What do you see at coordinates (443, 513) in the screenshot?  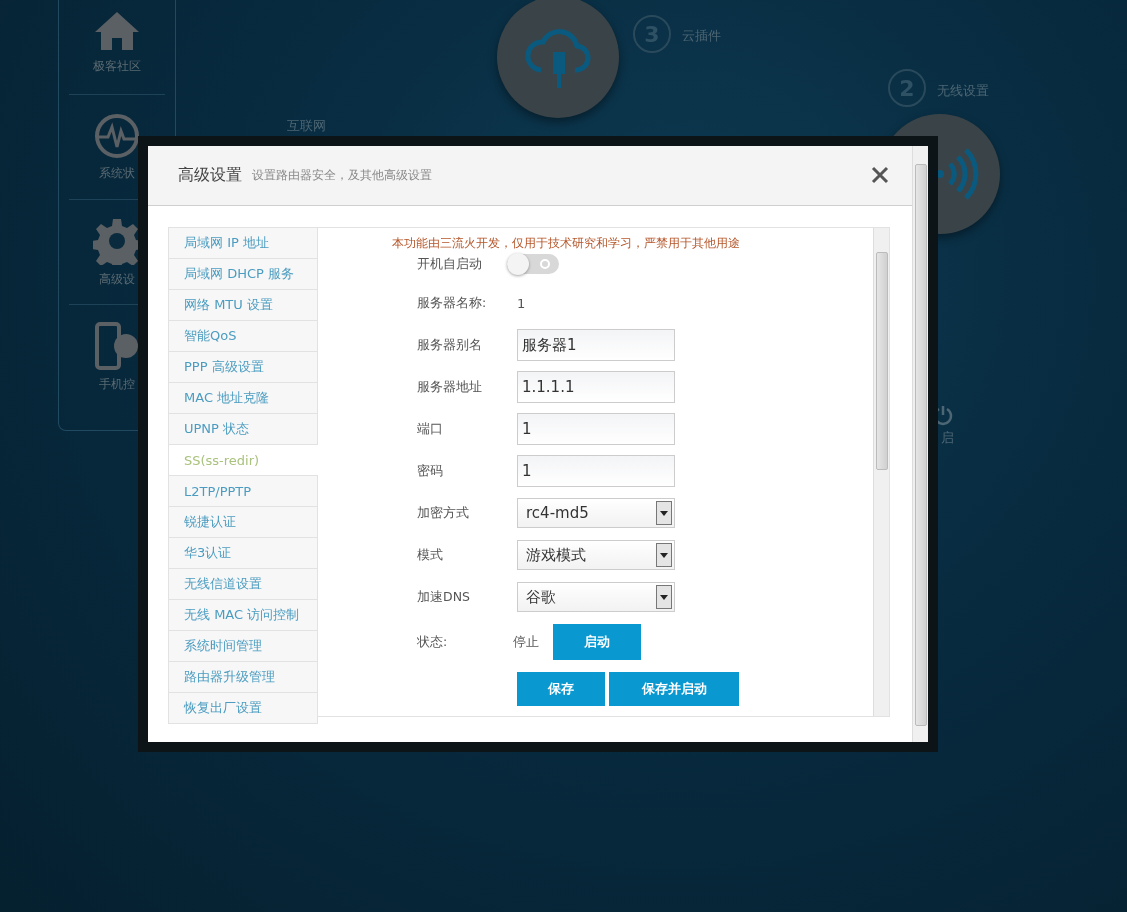 I see `field-label: 加密方式` at bounding box center [443, 513].